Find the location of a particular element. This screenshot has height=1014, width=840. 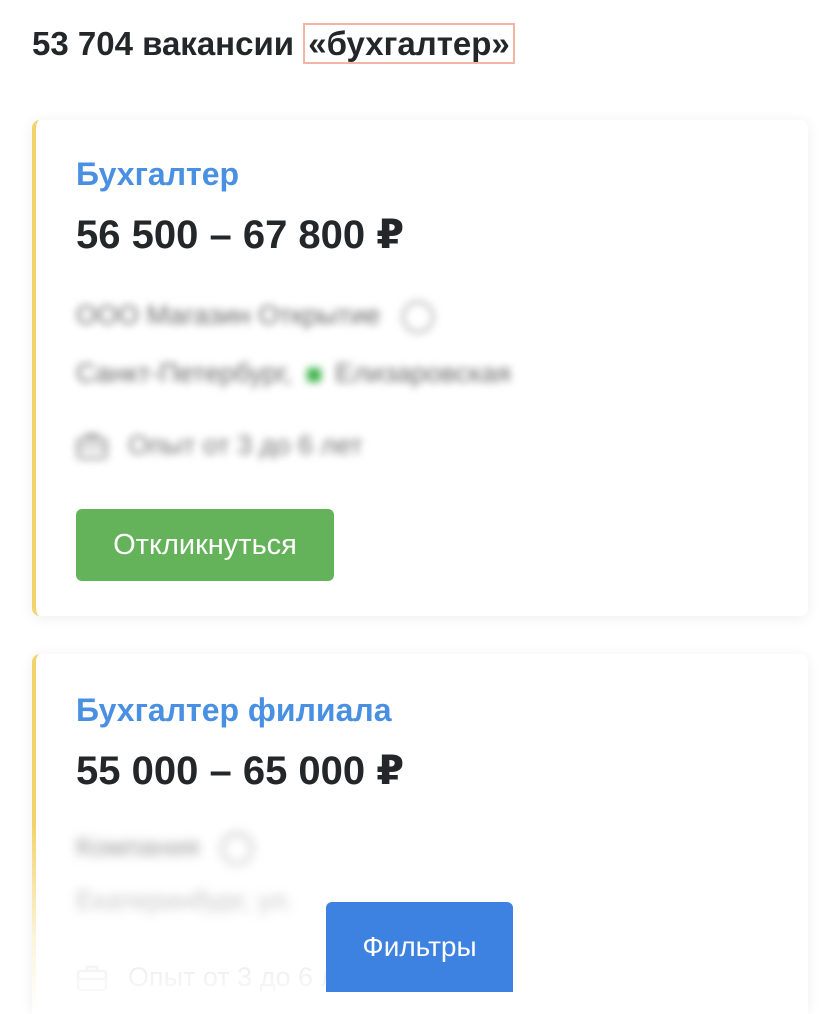

vacancy-location: Екатеринбург, ул. is located at coordinates (185, 901).